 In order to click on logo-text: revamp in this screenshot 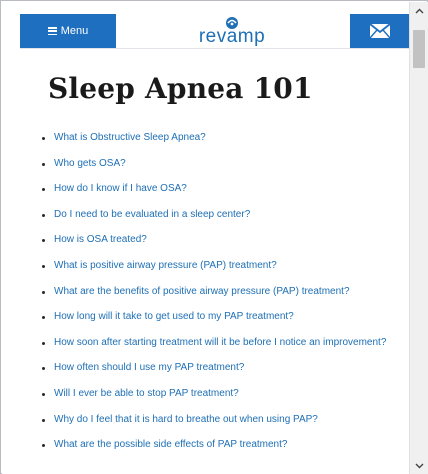, I will do `click(232, 36)`.